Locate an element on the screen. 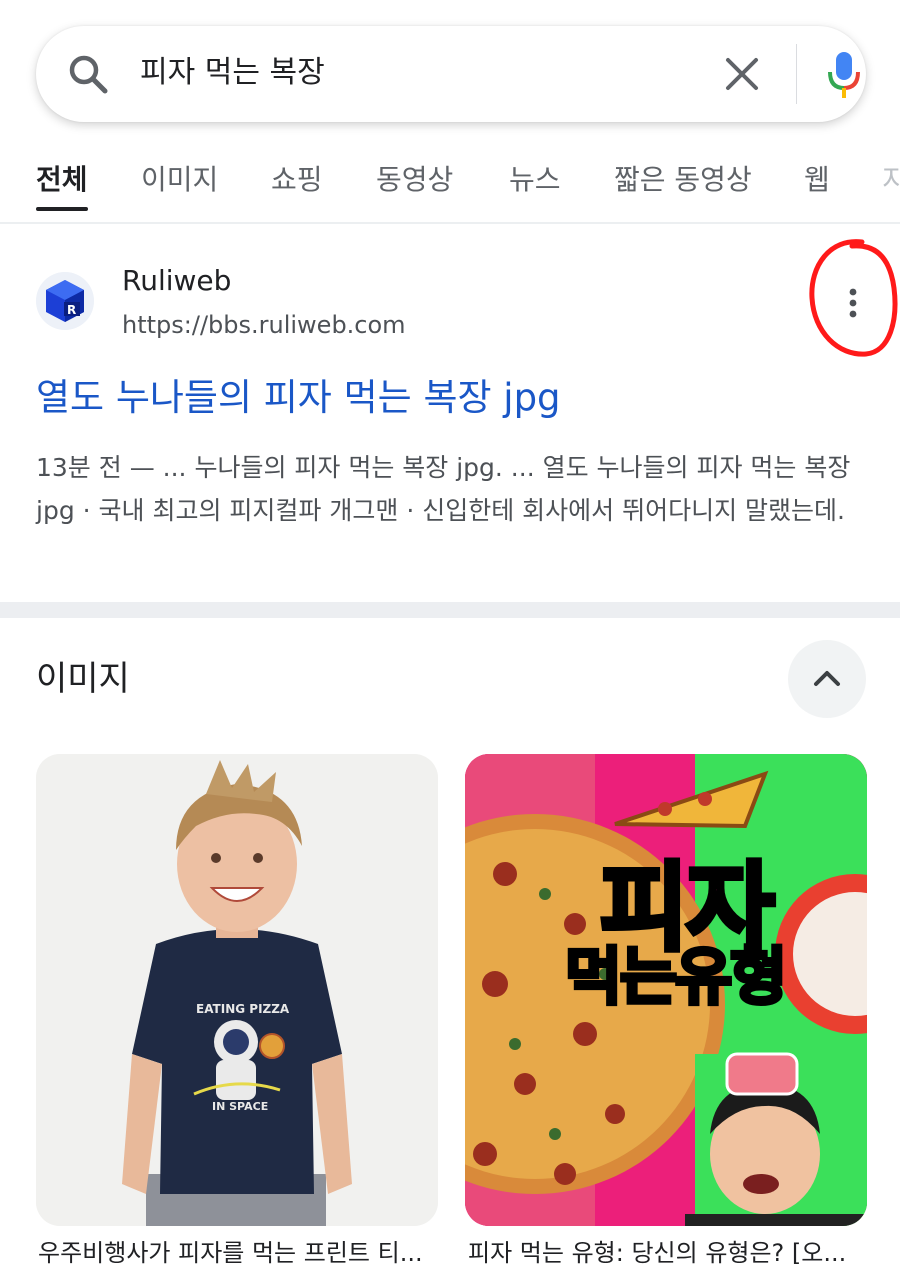 The width and height of the screenshot is (900, 1276). tab-web: 웹 is located at coordinates (817, 180).